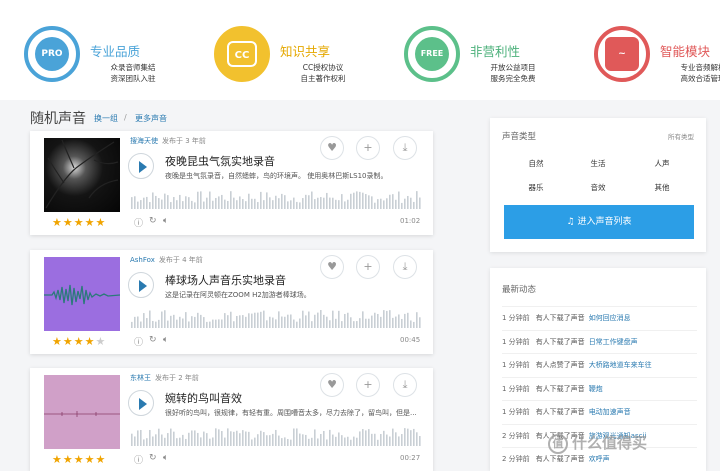  What do you see at coordinates (106, 118) in the screenshot?
I see `shuffle-link: 换一组` at bounding box center [106, 118].